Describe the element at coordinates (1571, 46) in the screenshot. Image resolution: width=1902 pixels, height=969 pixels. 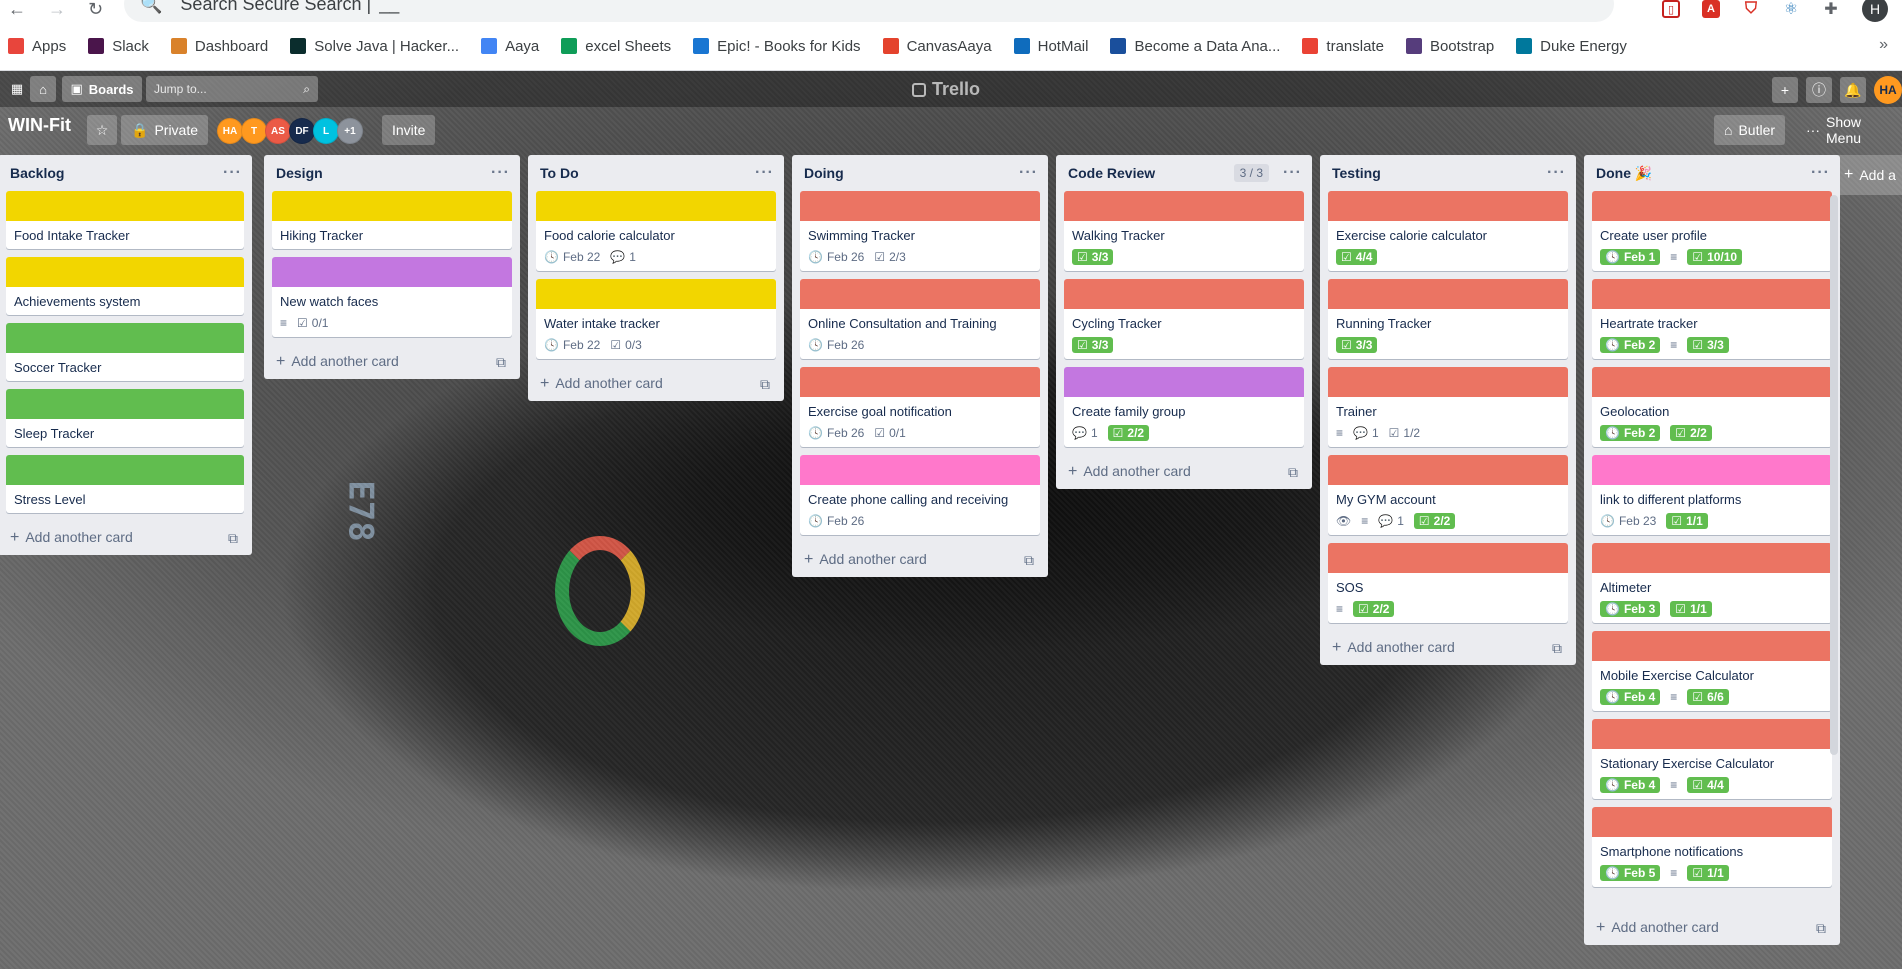
I see `bookmark-item: Duke Energy` at that location.